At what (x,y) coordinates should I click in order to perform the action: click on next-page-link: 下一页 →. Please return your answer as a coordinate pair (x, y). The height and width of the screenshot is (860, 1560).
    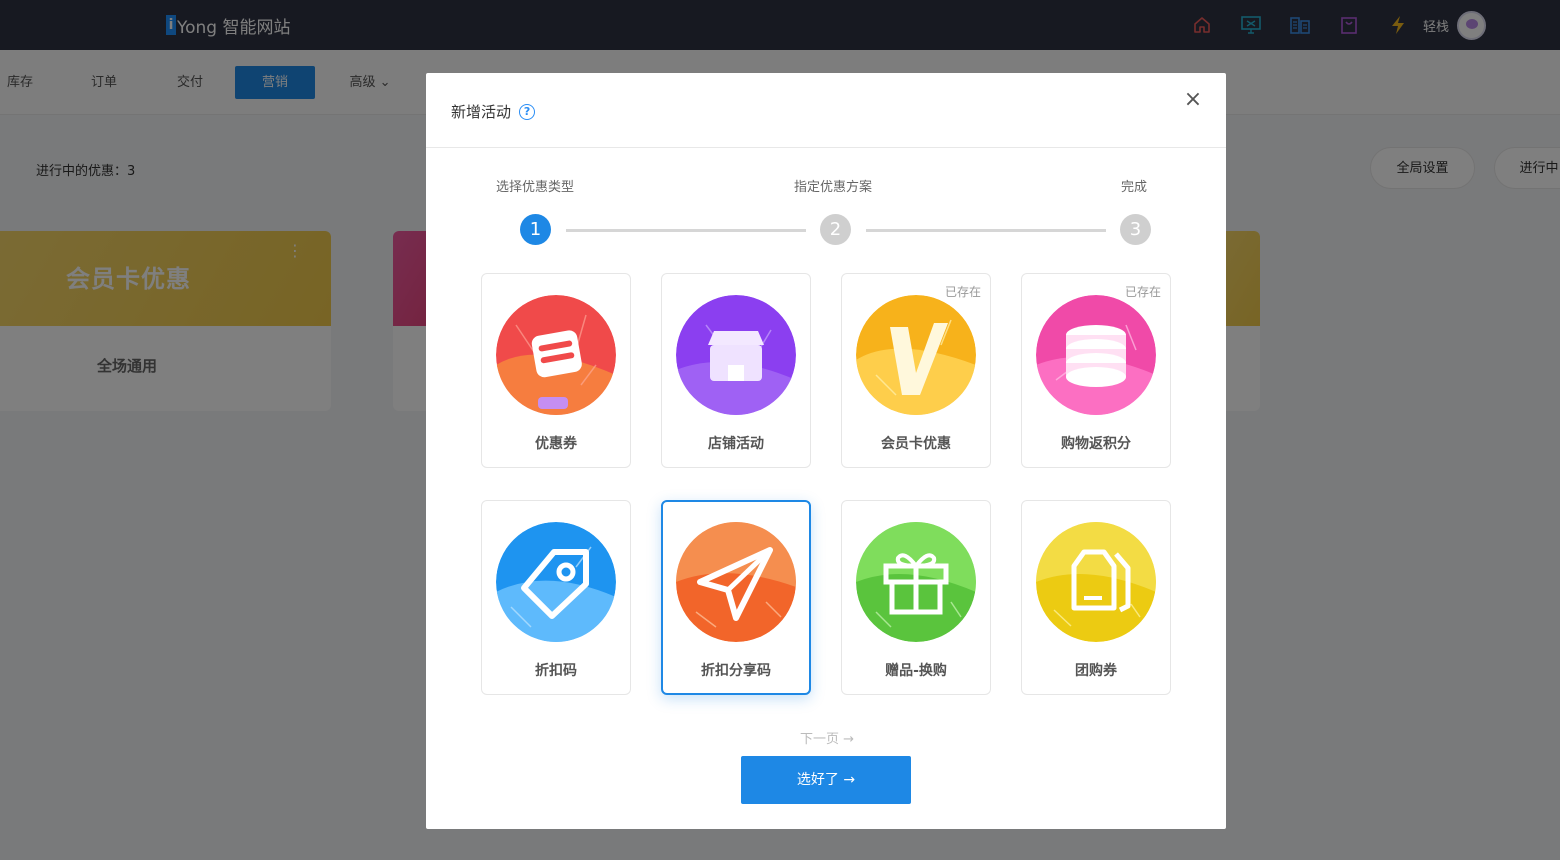
    Looking at the image, I should click on (827, 737).